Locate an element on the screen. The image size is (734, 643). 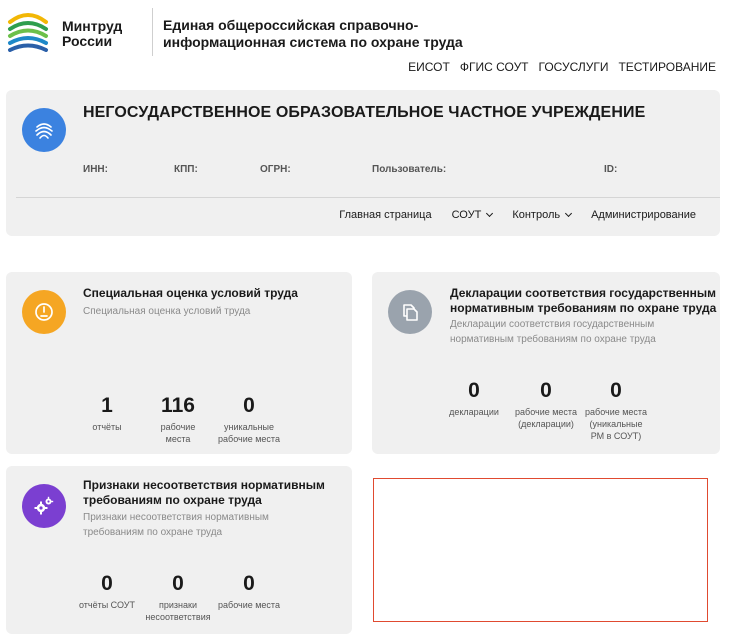
stat-label-line-2: места is located at coordinates (178, 439).